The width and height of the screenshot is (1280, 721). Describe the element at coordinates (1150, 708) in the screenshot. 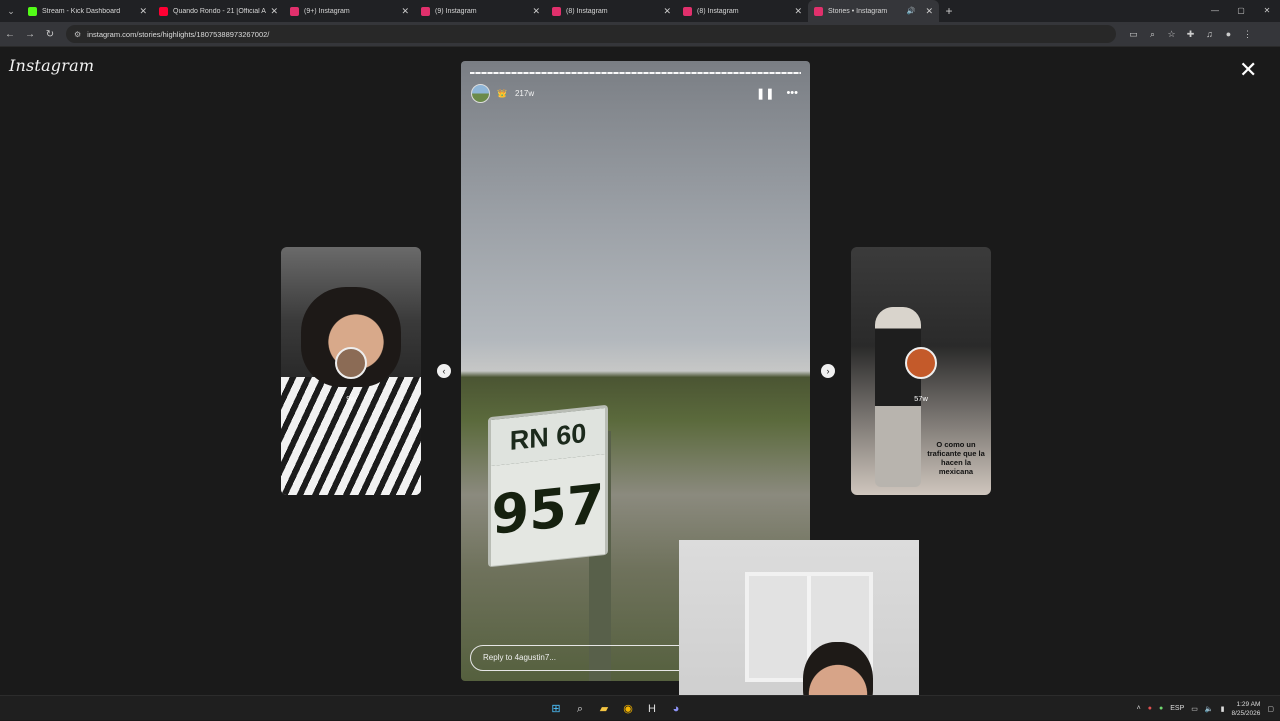

I see `tray-app-icon: ●` at that location.